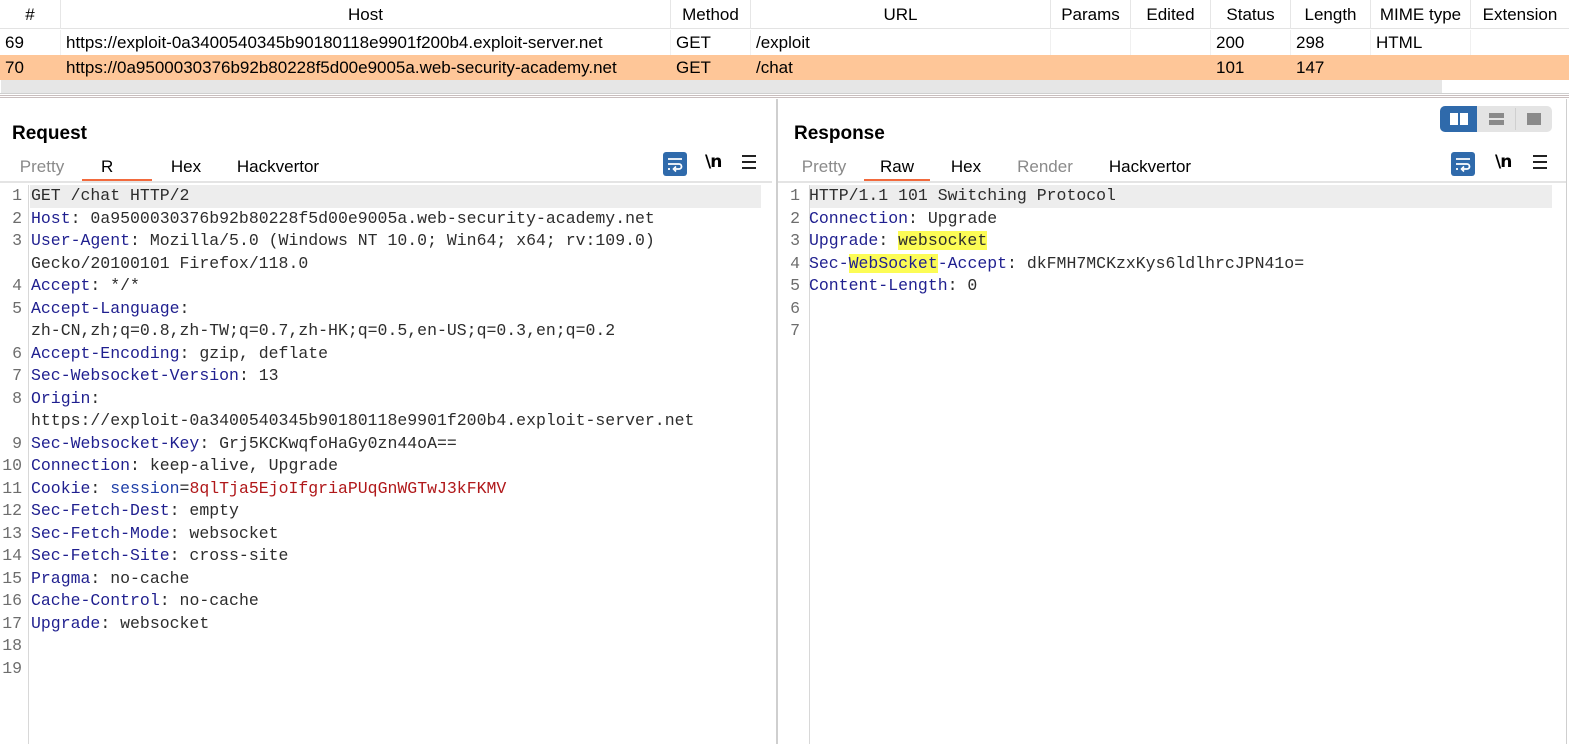 The image size is (1569, 744). Describe the element at coordinates (1171, 14) in the screenshot. I see `column-header-edited: Edited` at that location.